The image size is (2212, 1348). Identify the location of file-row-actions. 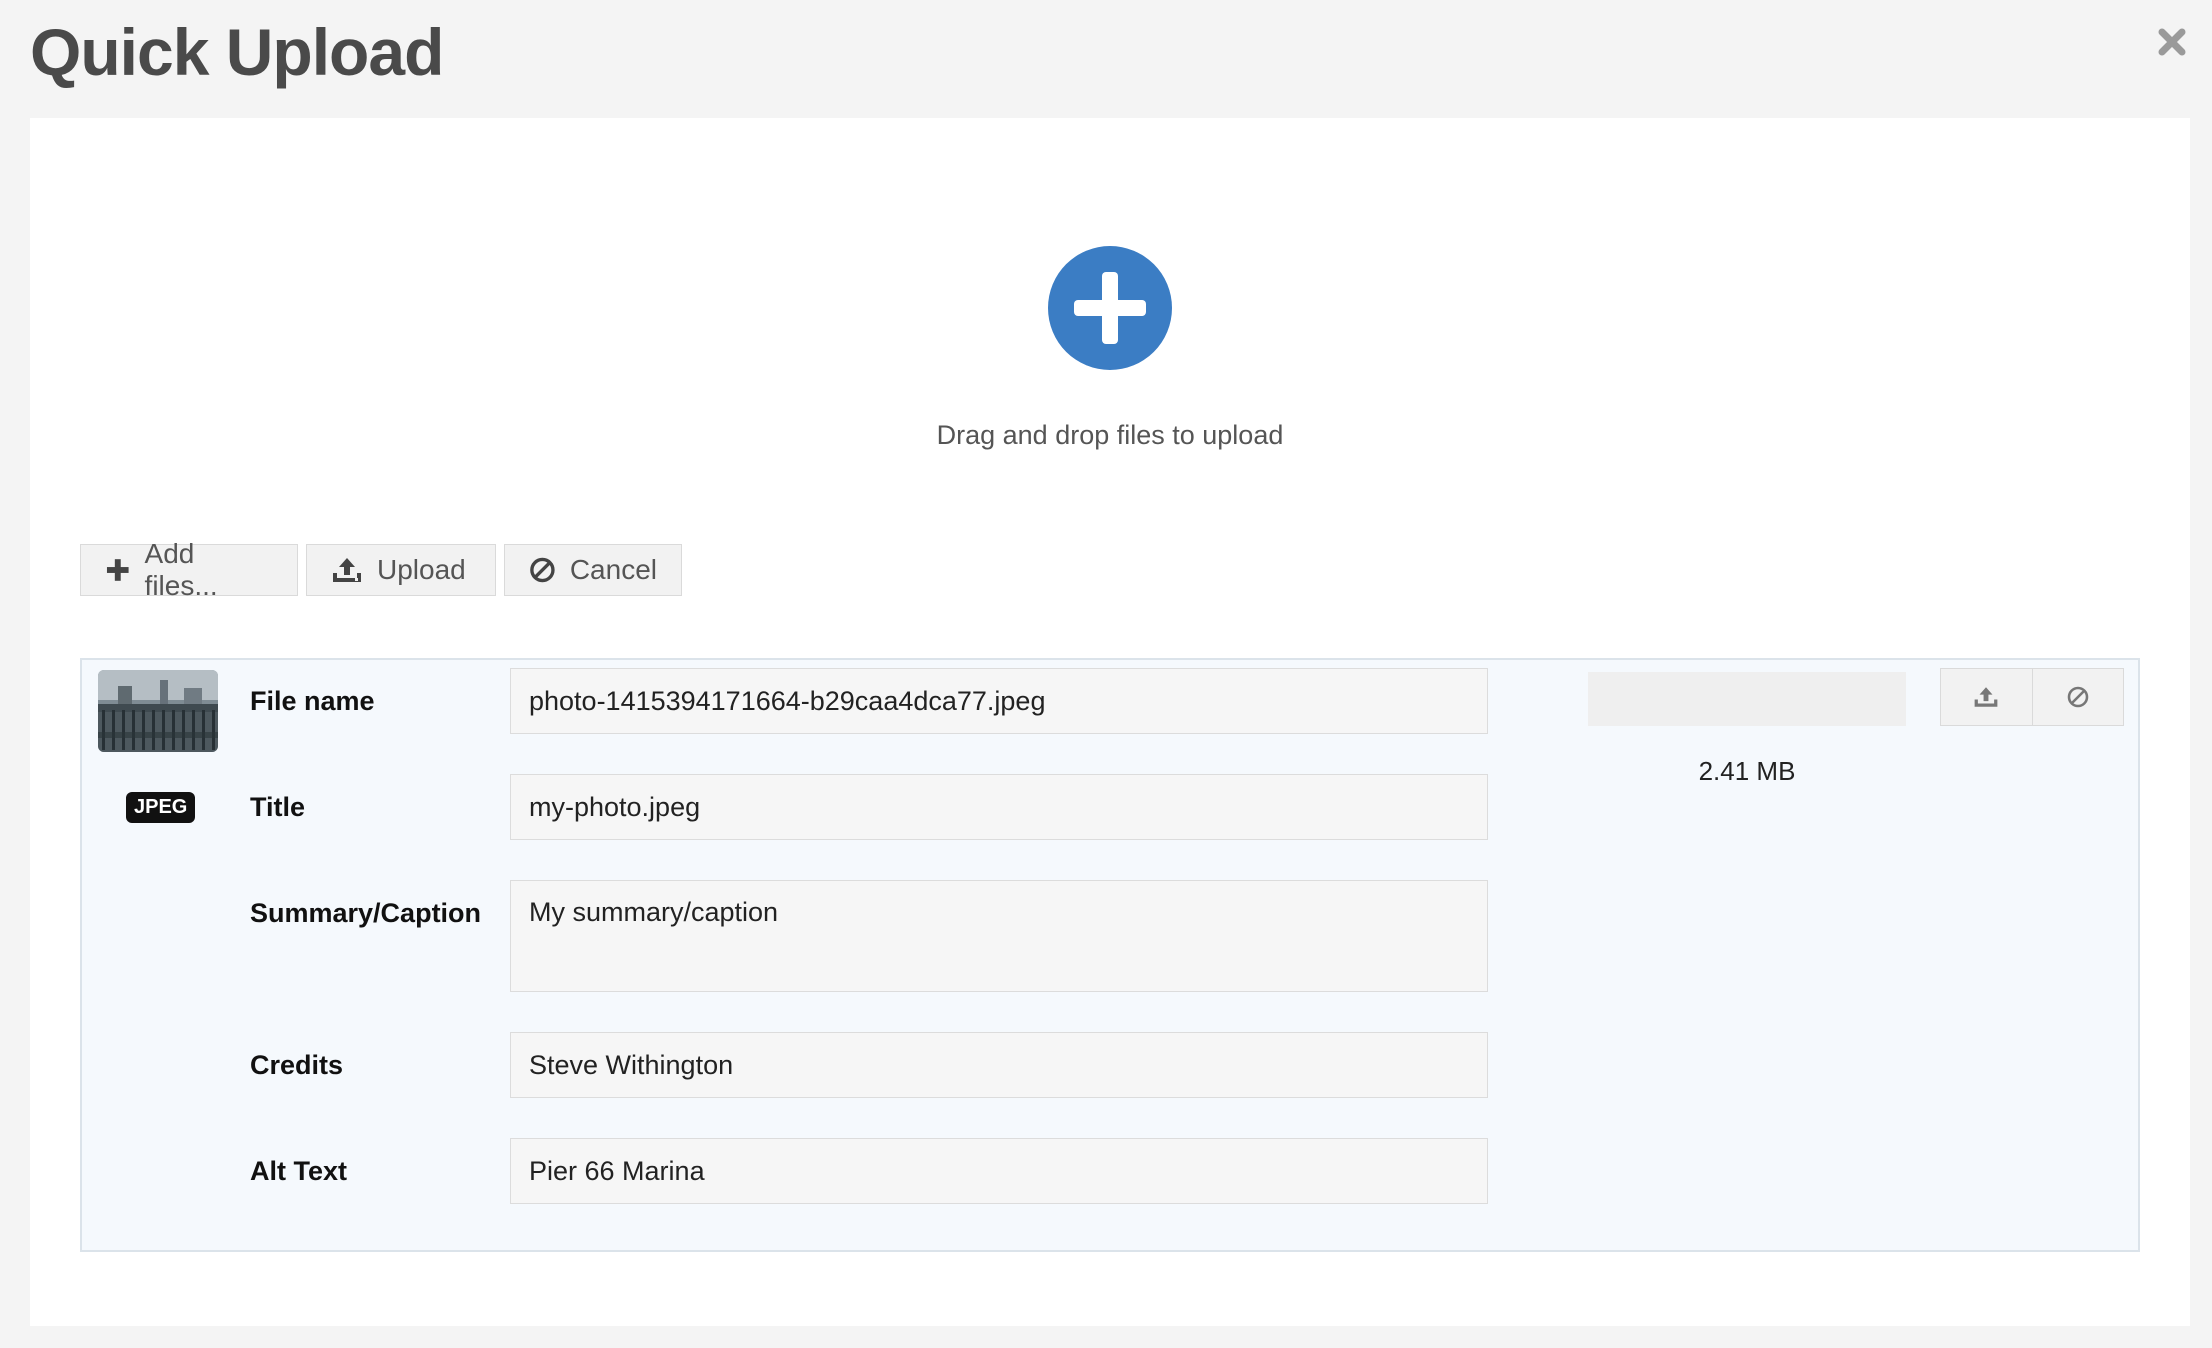
(2032, 697).